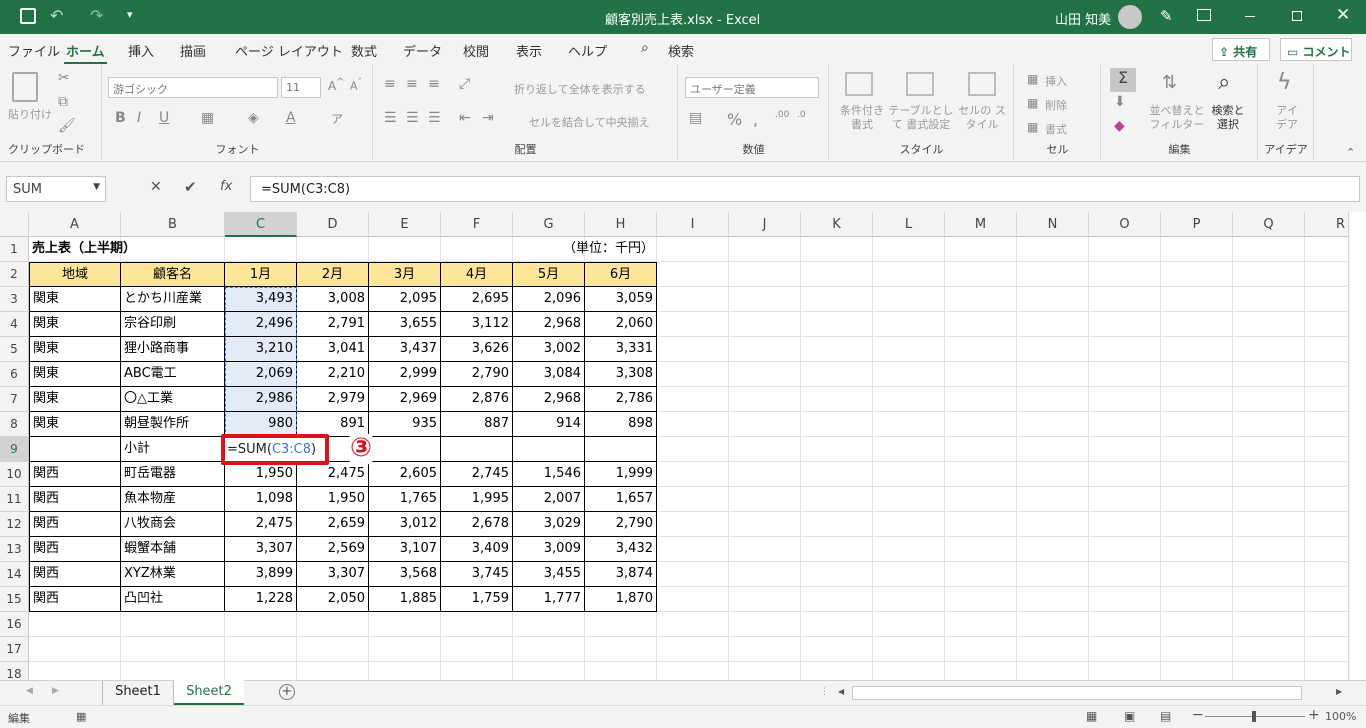 The width and height of the screenshot is (1366, 728). I want to click on value-cell: 1,759, so click(477, 599).